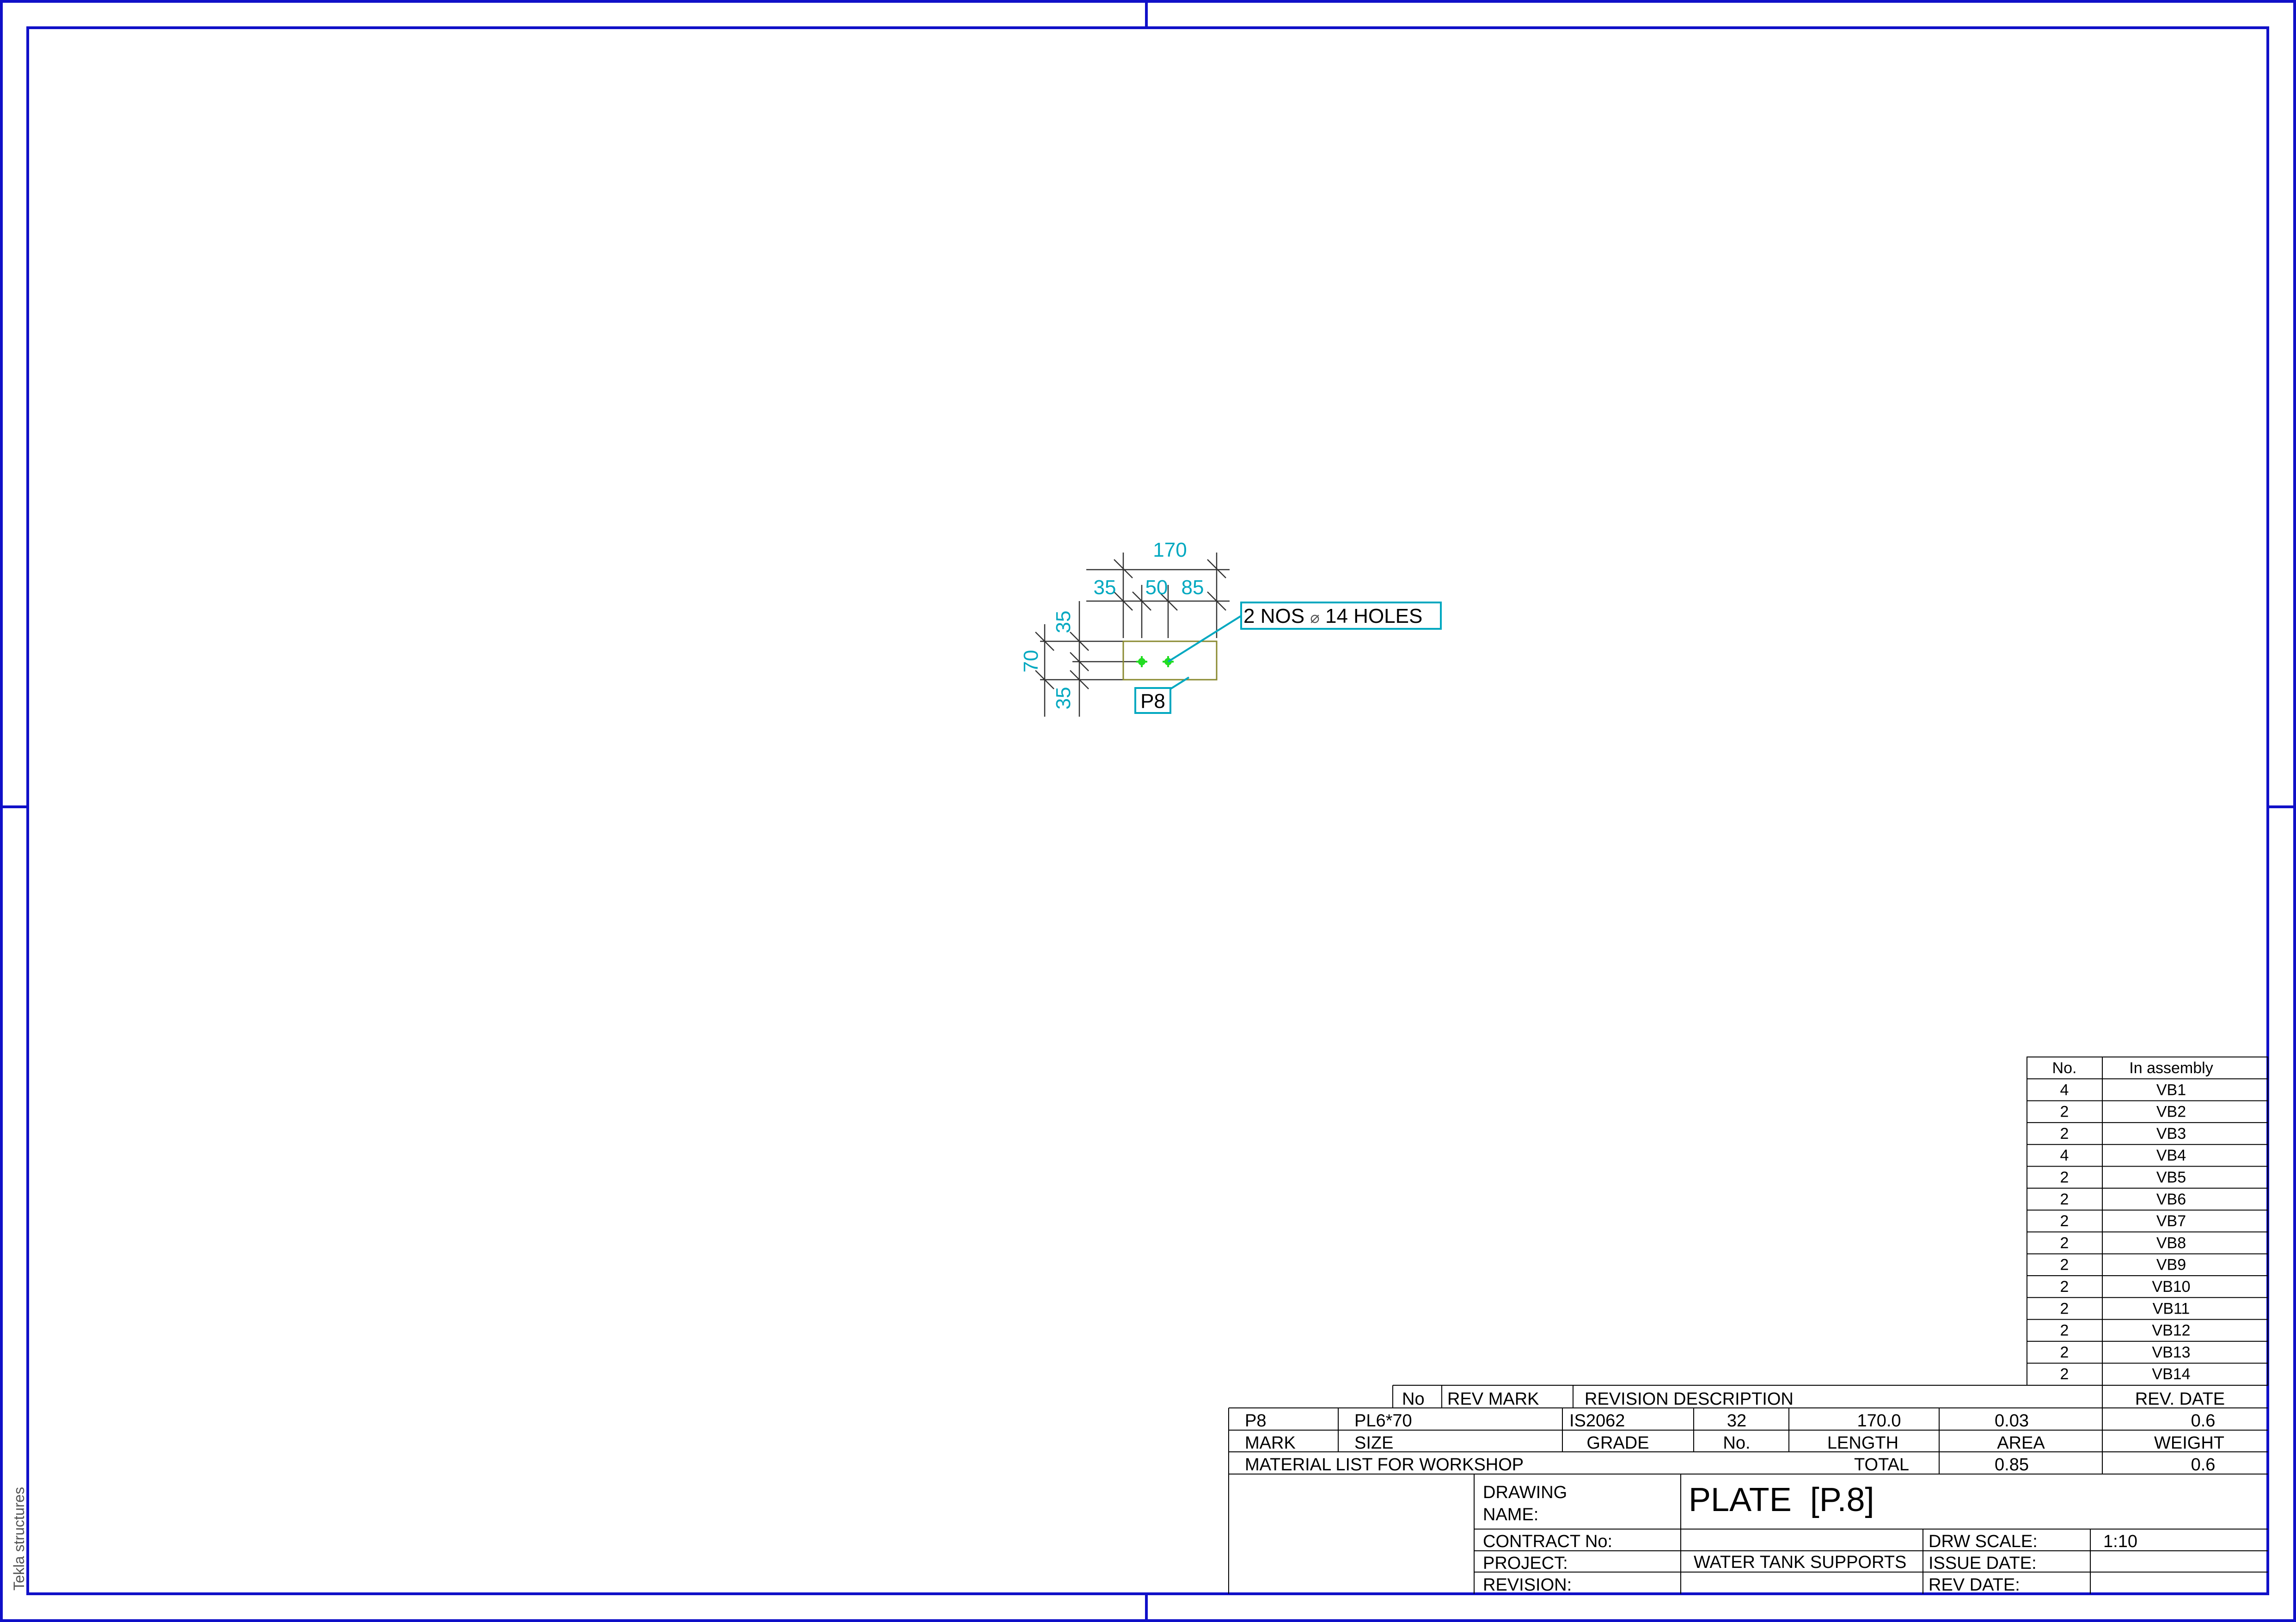  Describe the element at coordinates (1255, 1421) in the screenshot. I see `material-mark: P8` at that location.